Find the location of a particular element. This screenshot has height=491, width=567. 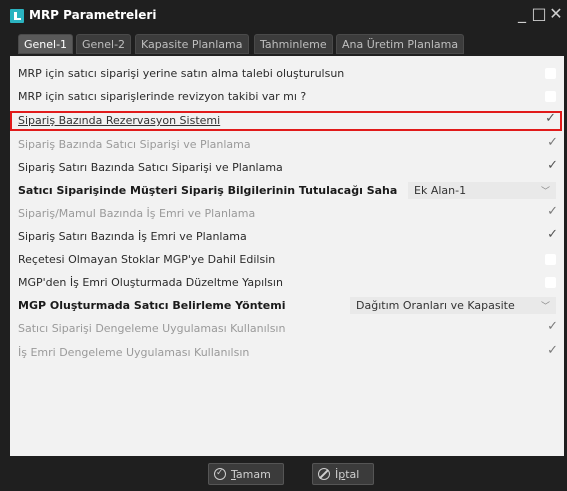

dropdown-value: Ek Alan-1 is located at coordinates (440, 190).